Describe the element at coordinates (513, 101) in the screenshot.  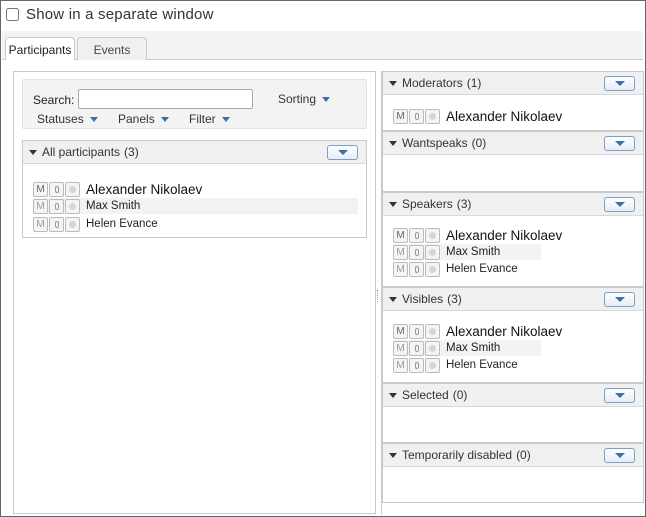
I see `moderators-group: Moderators (1) M Alexander Nikolaev` at that location.